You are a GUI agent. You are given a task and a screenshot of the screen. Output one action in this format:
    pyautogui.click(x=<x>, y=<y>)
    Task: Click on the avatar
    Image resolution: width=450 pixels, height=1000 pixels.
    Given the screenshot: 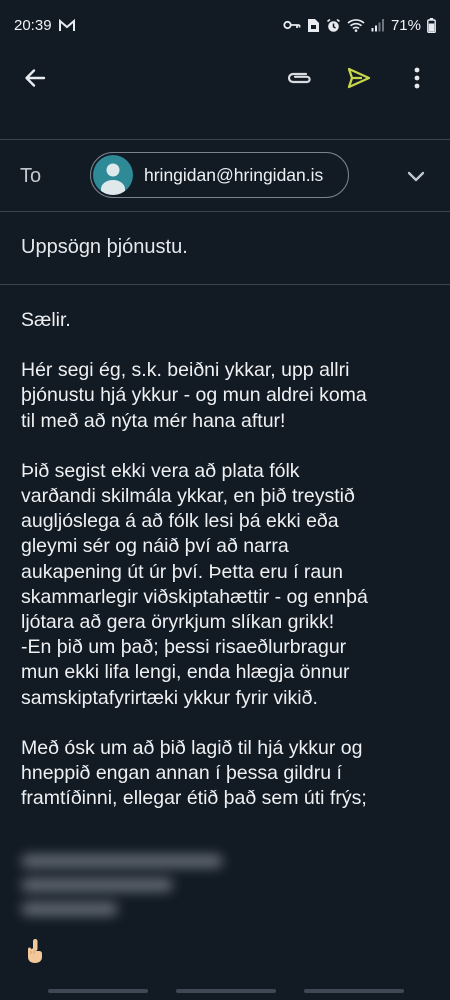 What is the action you would take?
    pyautogui.click(x=113, y=175)
    